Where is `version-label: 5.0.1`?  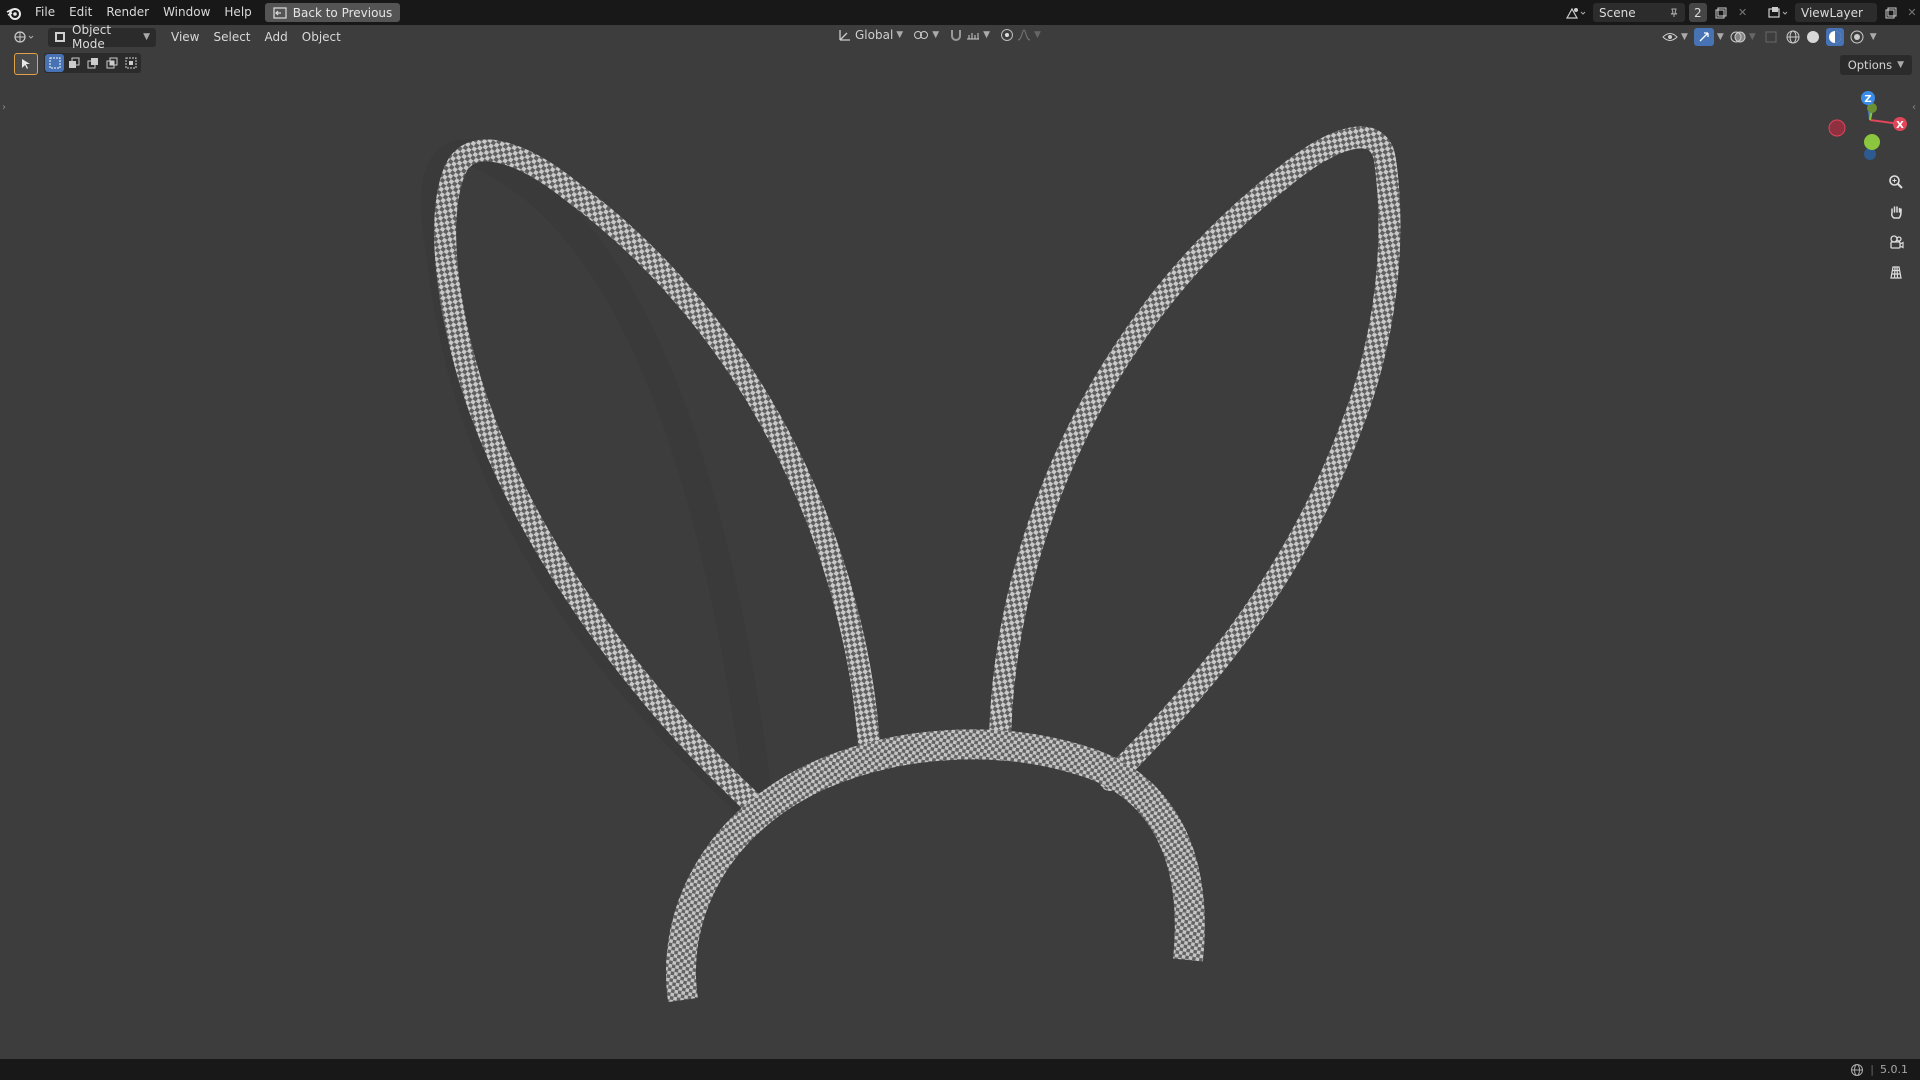
version-label: 5.0.1 is located at coordinates (1894, 1069).